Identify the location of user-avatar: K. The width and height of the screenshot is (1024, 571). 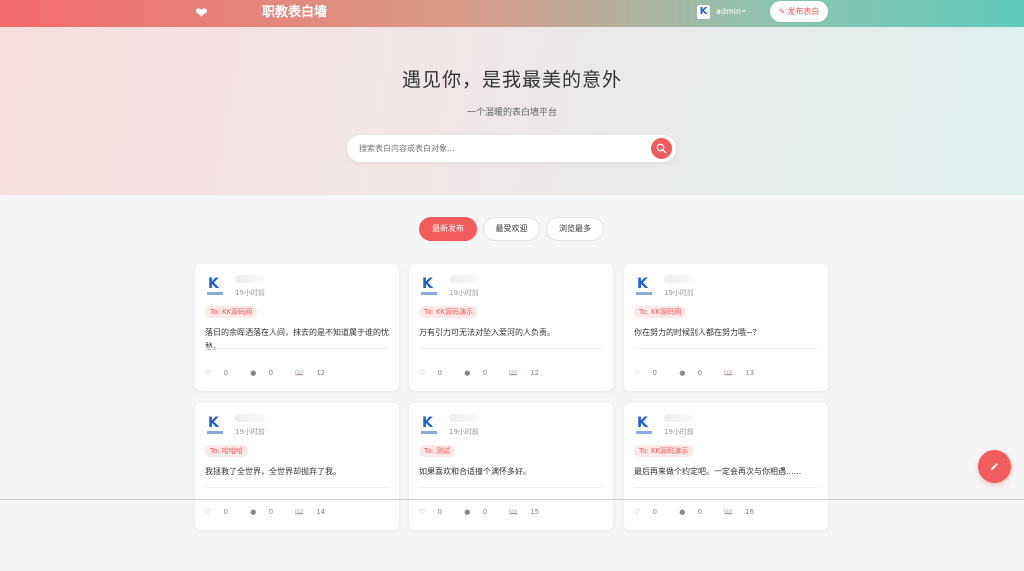
(703, 12).